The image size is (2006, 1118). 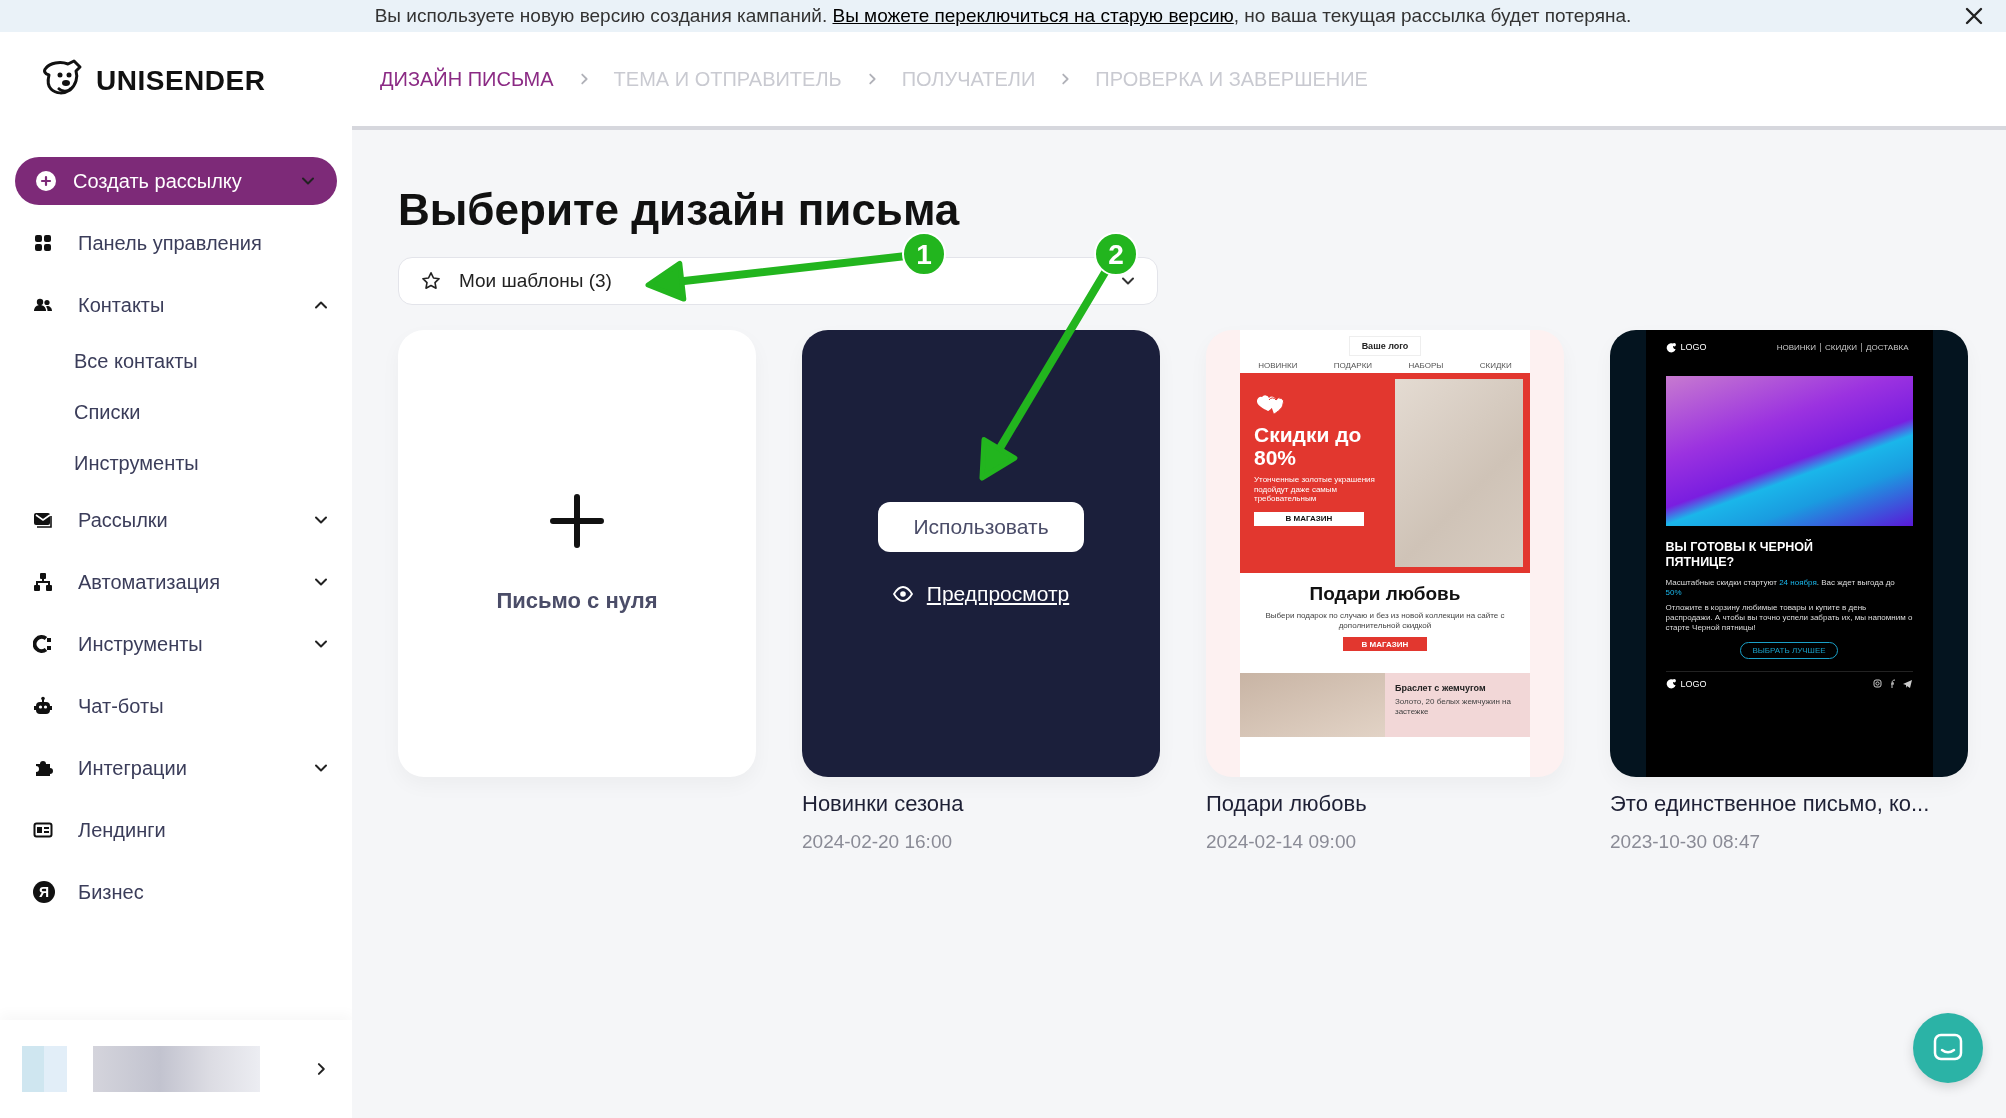 I want to click on eye-icon, so click(x=902, y=593).